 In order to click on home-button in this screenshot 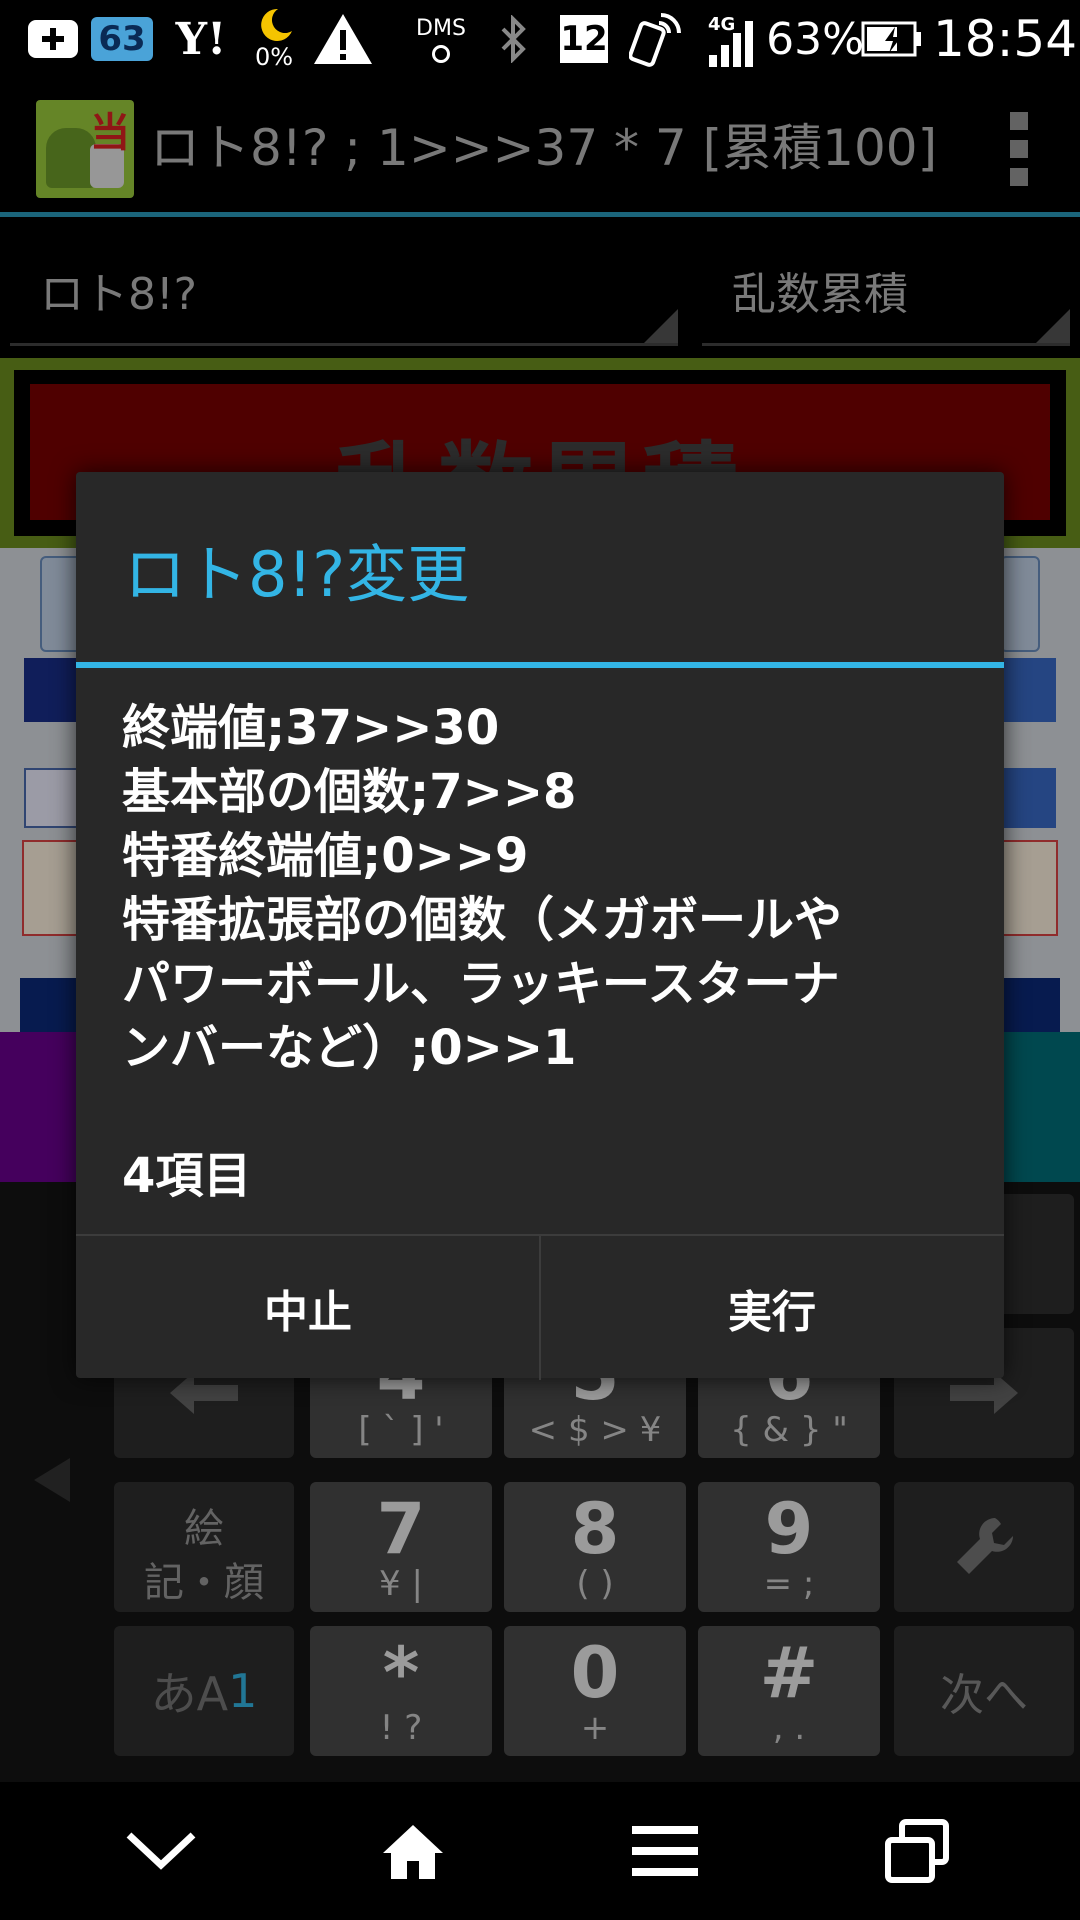, I will do `click(413, 1851)`.